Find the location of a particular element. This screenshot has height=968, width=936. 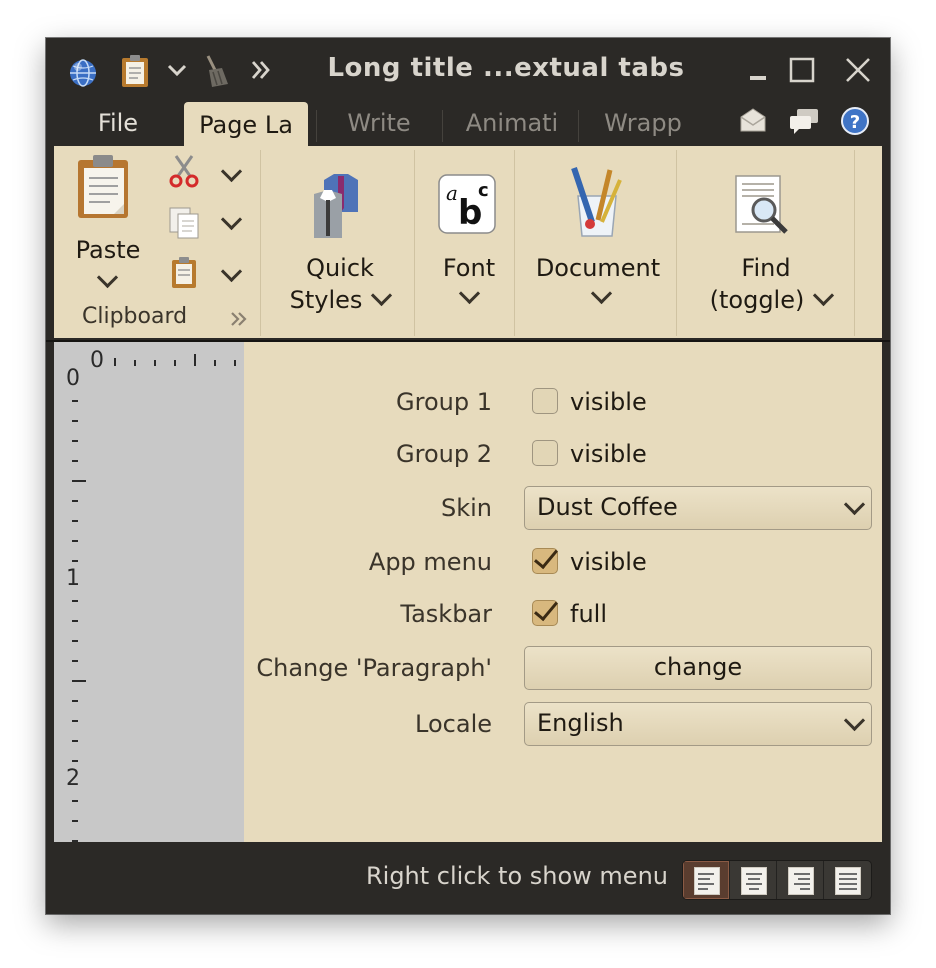

align-left-button is located at coordinates (706, 880).